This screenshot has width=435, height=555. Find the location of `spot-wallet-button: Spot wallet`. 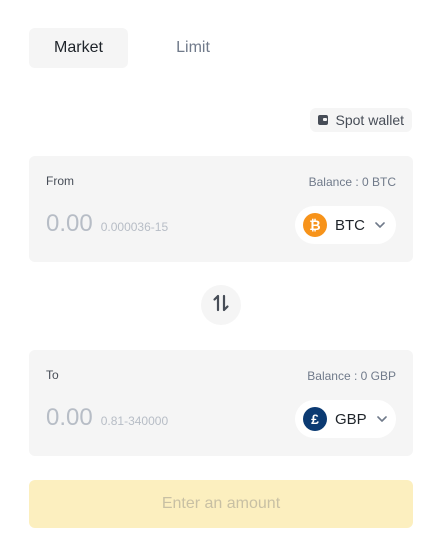

spot-wallet-button: Spot wallet is located at coordinates (360, 120).